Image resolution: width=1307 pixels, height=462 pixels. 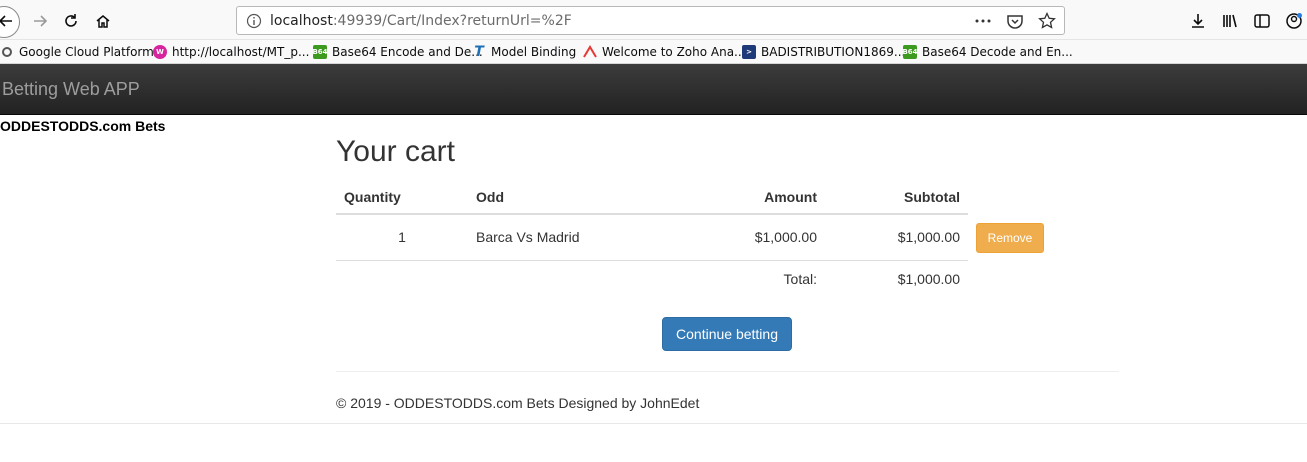 I want to click on continue-betting-button: Continue betting, so click(x=727, y=334).